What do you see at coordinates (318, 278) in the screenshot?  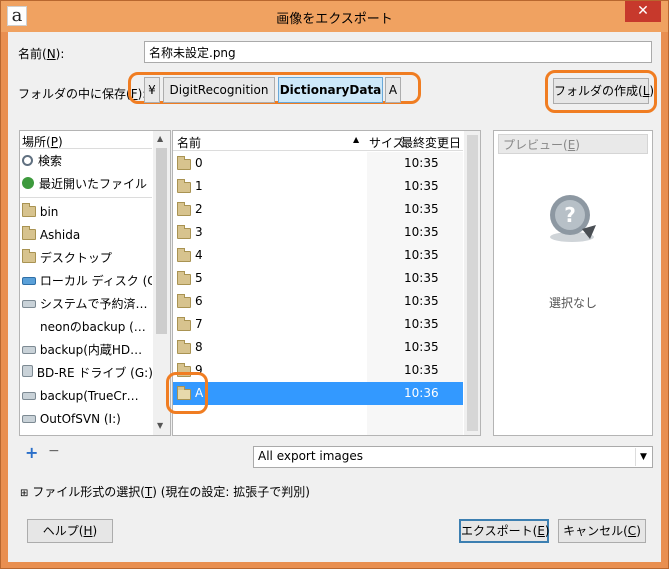 I see `file-row: 5 10:35` at bounding box center [318, 278].